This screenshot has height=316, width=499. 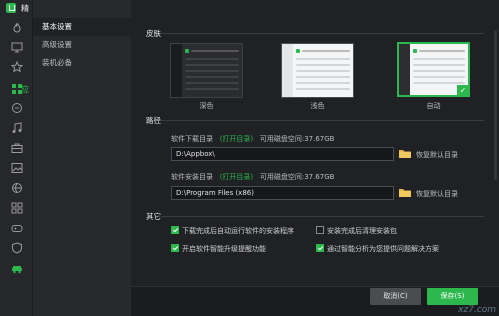 What do you see at coordinates (206, 106) in the screenshot?
I see `skin-dark-label: 深色` at bounding box center [206, 106].